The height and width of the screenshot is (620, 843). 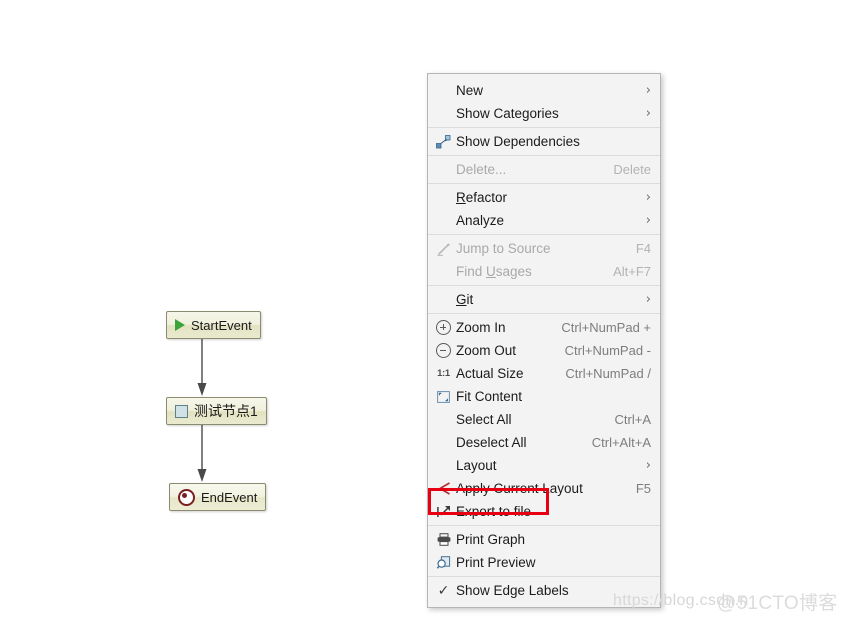 What do you see at coordinates (544, 90) in the screenshot?
I see `menu-item-new: New ›` at bounding box center [544, 90].